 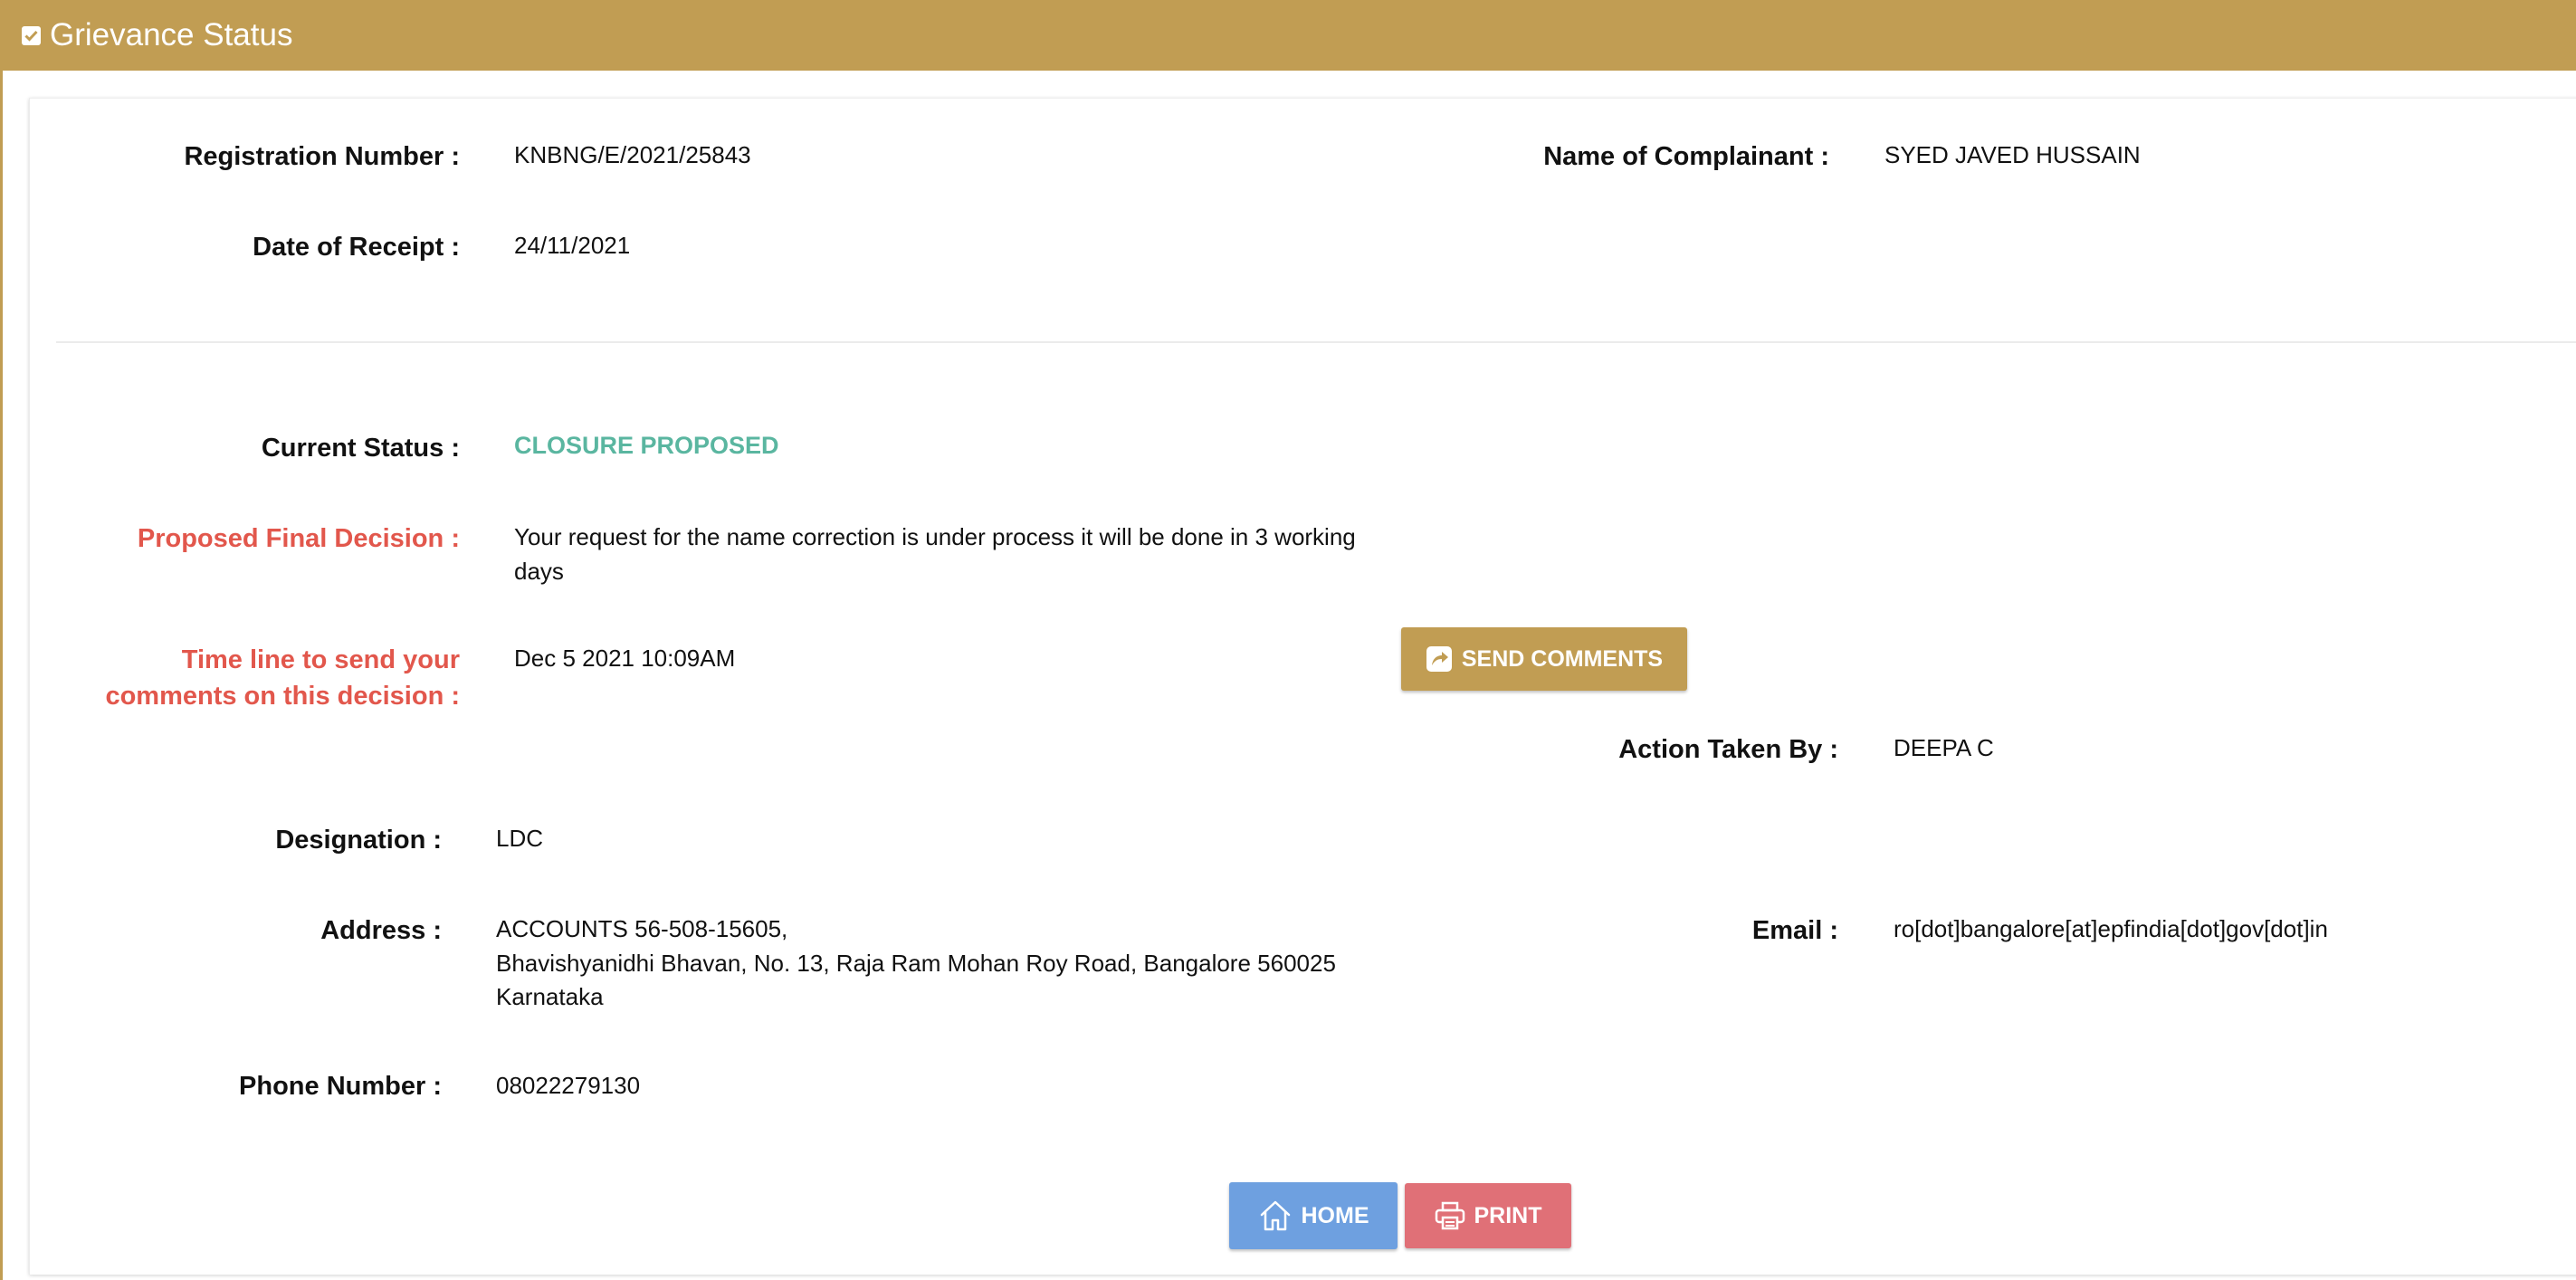 I want to click on send-comments-button: SEND COMMENTS, so click(x=1544, y=659).